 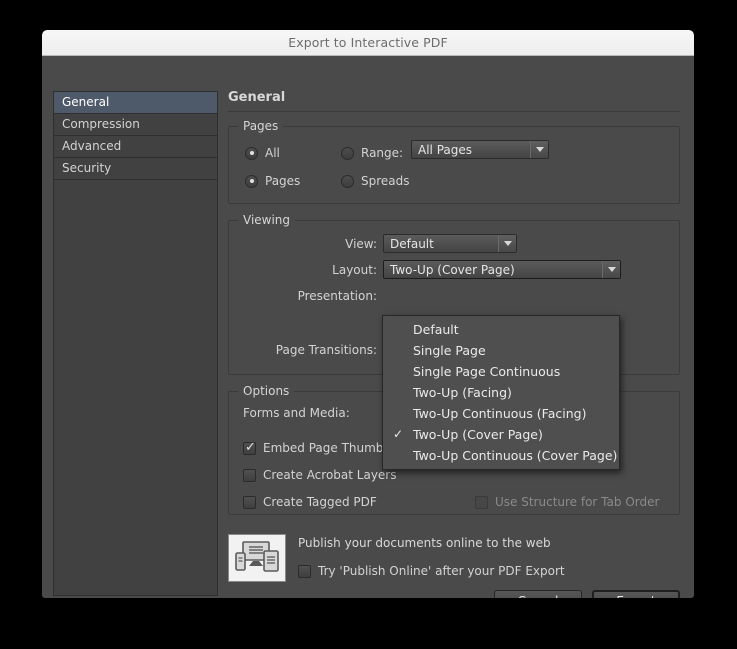 What do you see at coordinates (450, 243) in the screenshot?
I see `view-select: Default` at bounding box center [450, 243].